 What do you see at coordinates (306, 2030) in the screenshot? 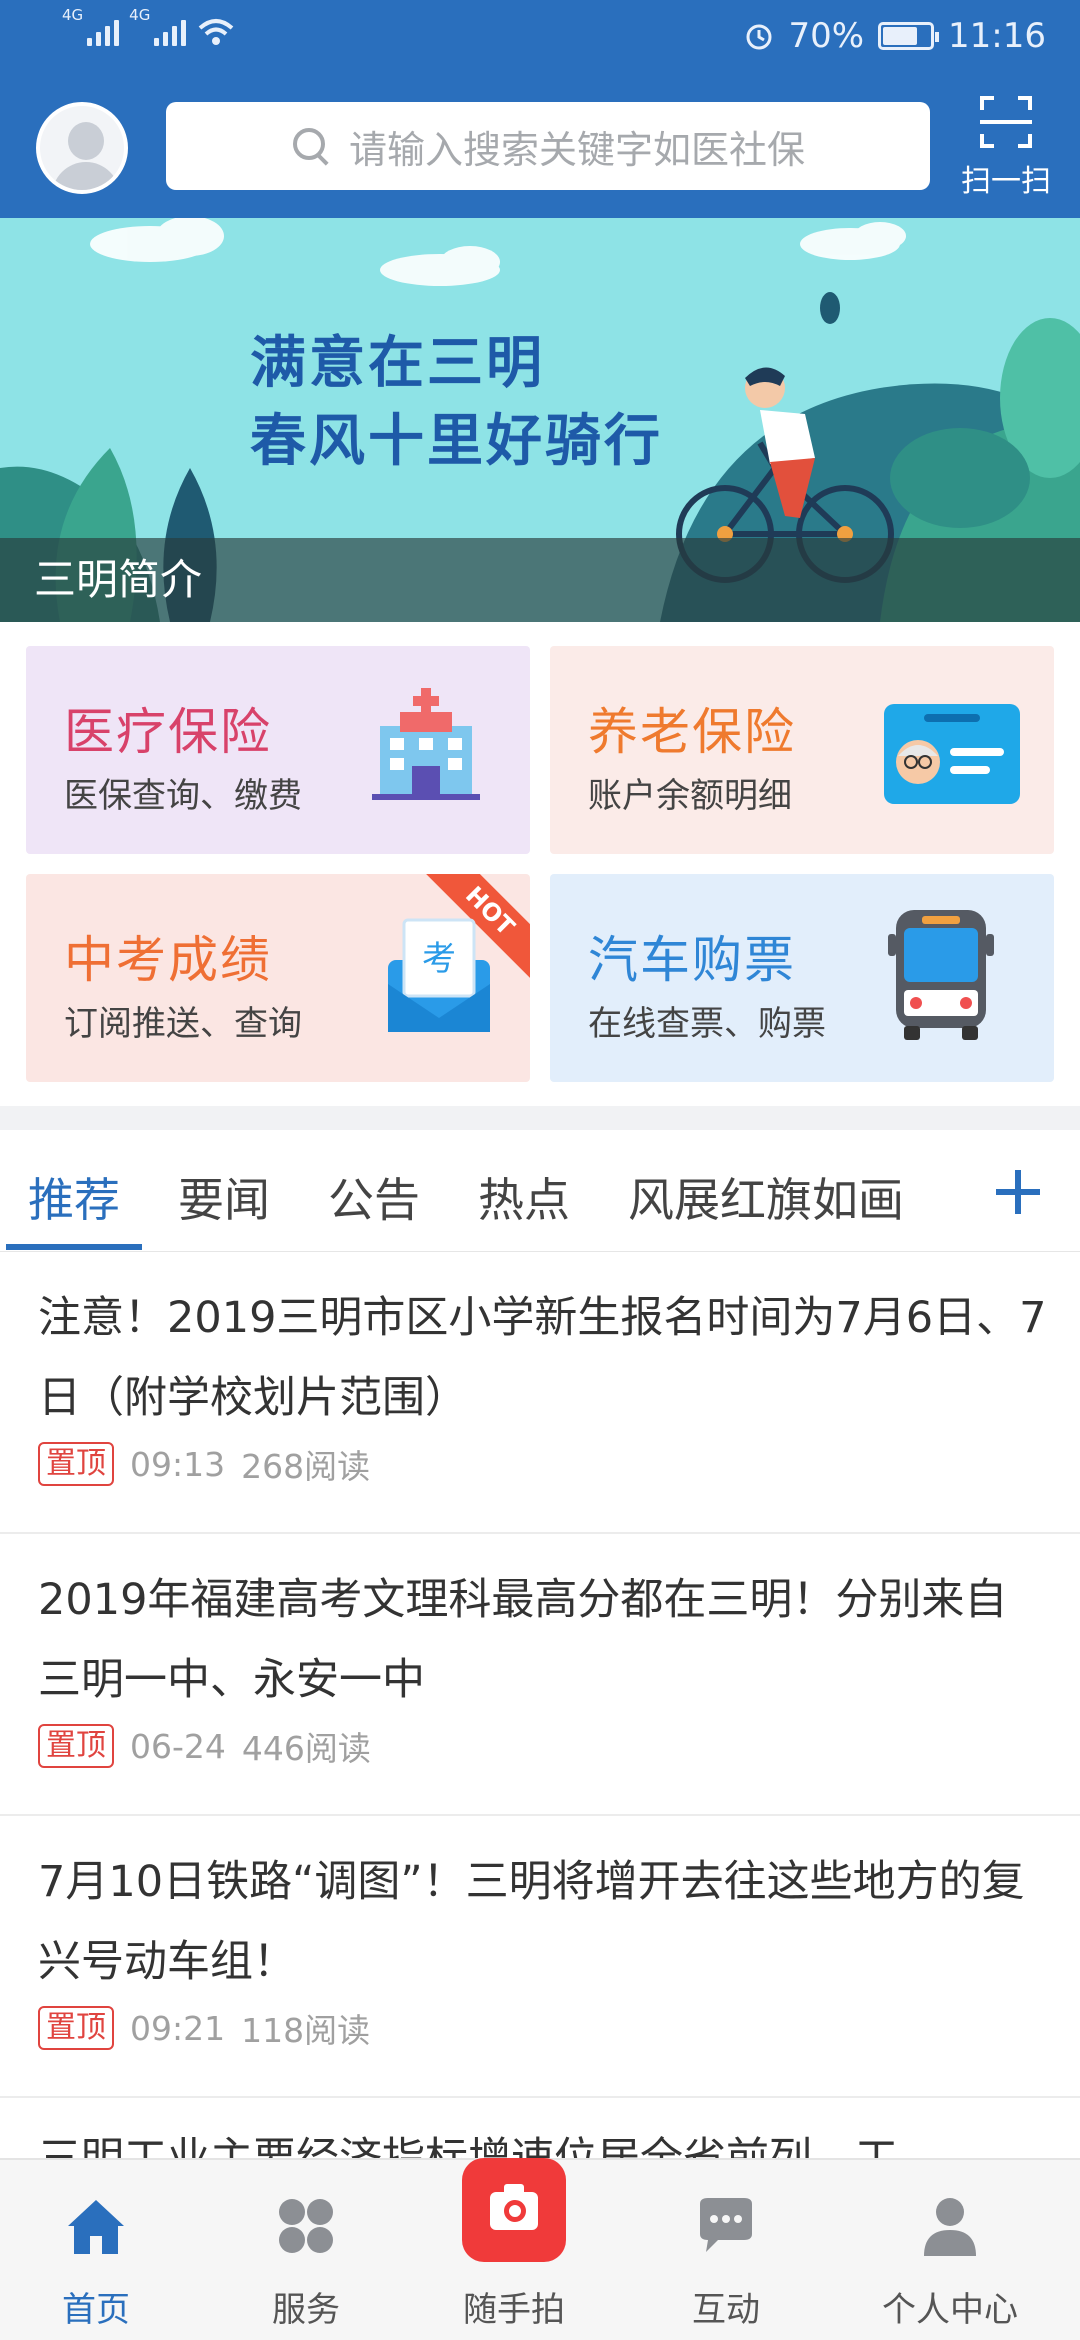
I see `news-reads: 118阅读` at bounding box center [306, 2030].